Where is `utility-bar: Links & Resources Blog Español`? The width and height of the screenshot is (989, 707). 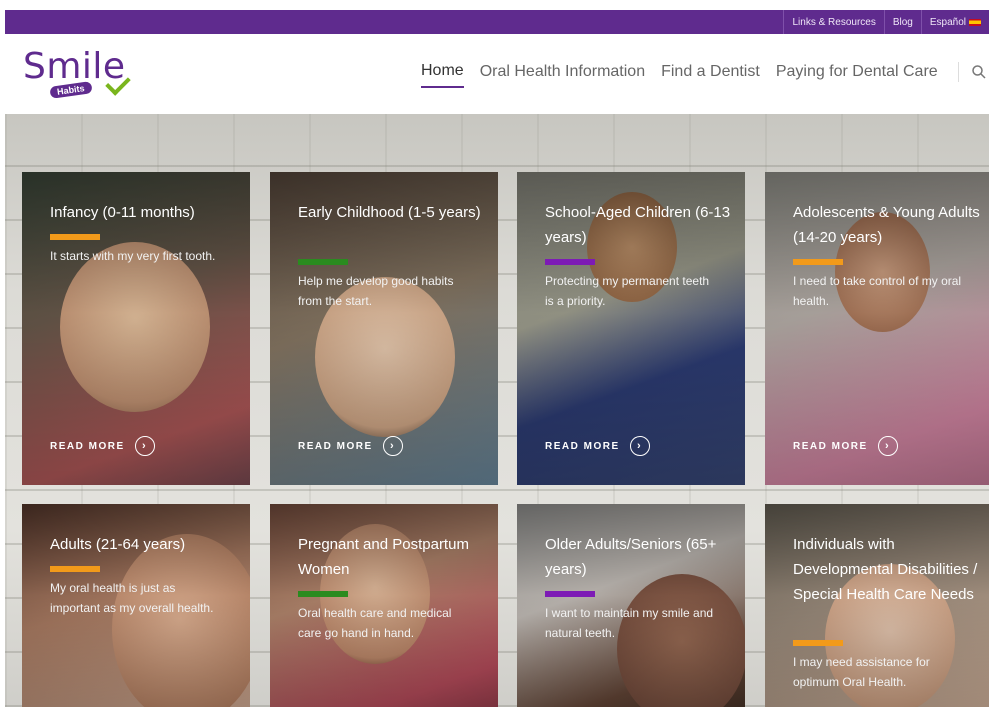
utility-bar: Links & Resources Blog Español is located at coordinates (497, 22).